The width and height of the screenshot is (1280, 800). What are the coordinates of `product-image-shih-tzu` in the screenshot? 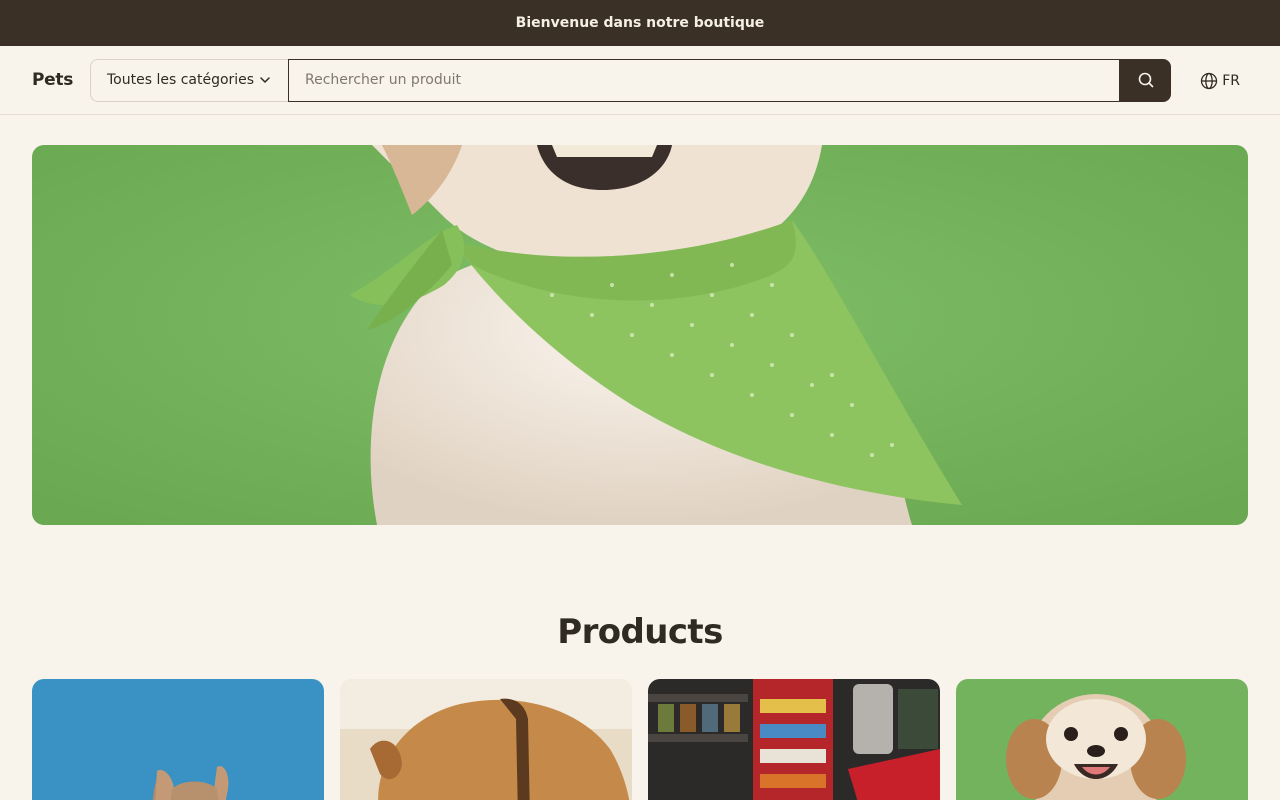 It's located at (1102, 739).